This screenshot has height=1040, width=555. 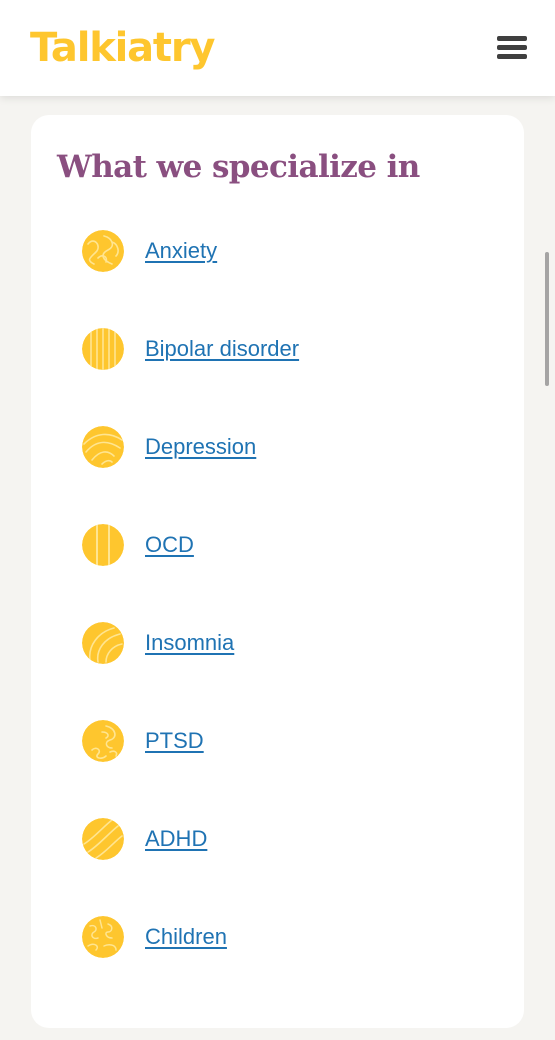 What do you see at coordinates (143, 741) in the screenshot?
I see `specialty-link-ptsd: PTSD` at bounding box center [143, 741].